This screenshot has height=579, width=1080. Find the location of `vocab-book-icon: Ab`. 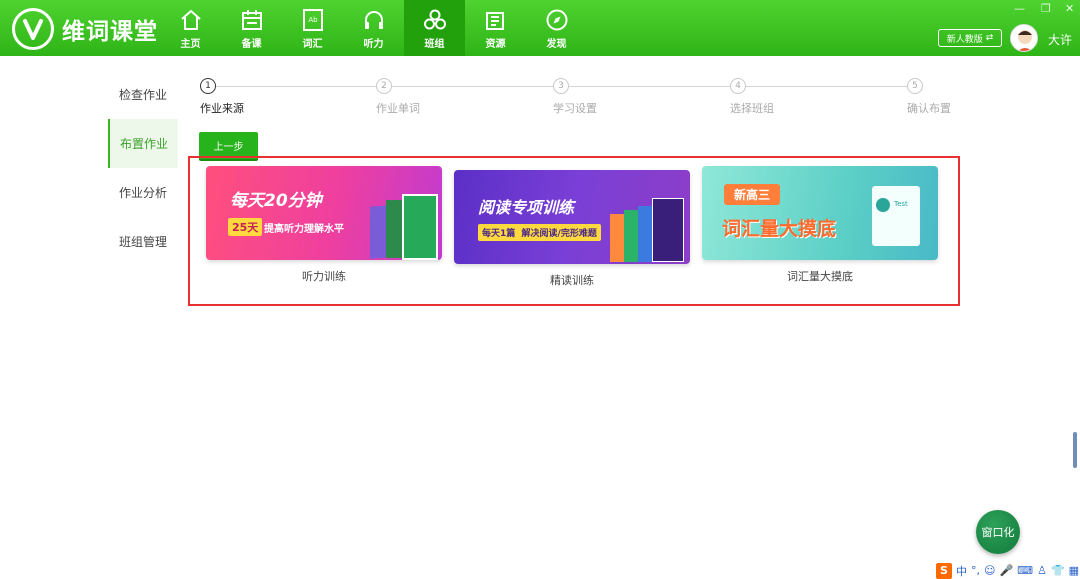

vocab-book-icon: Ab is located at coordinates (312, 19).